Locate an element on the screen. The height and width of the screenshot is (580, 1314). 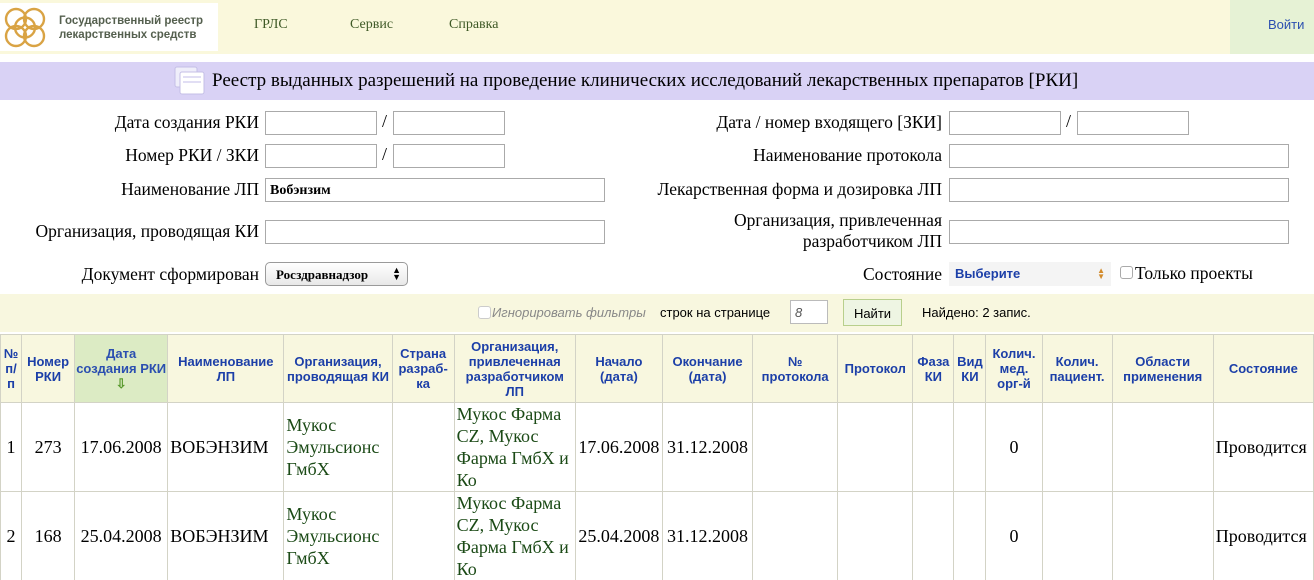
login-button: Войти is located at coordinates (1286, 24).